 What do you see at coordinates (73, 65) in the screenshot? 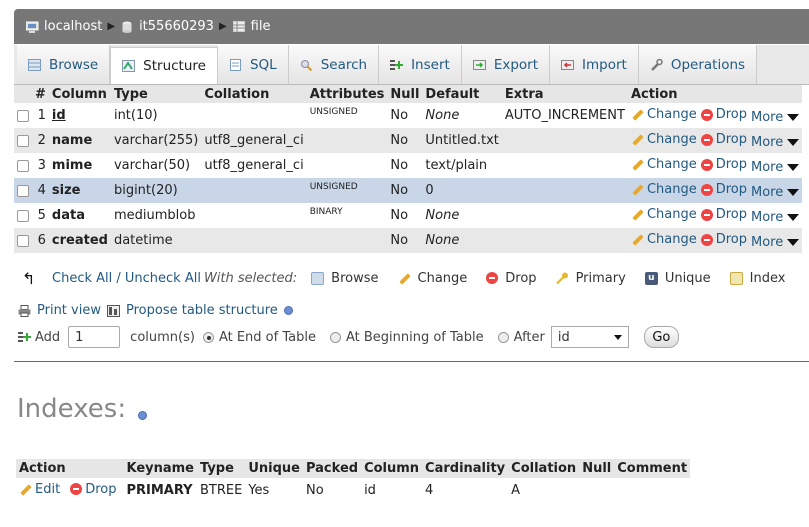
I see `tab-browse-label: Browse` at bounding box center [73, 65].